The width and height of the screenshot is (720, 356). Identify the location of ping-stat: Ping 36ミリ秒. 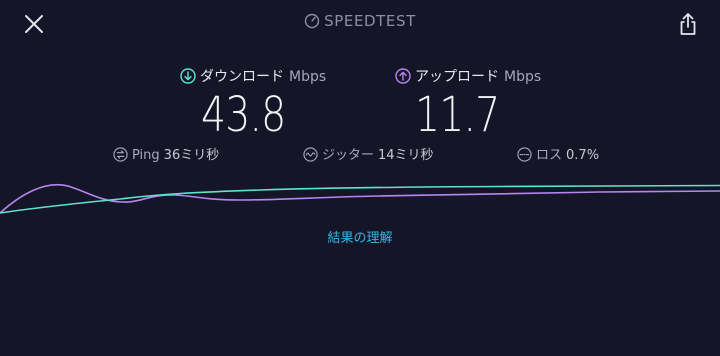
(166, 153).